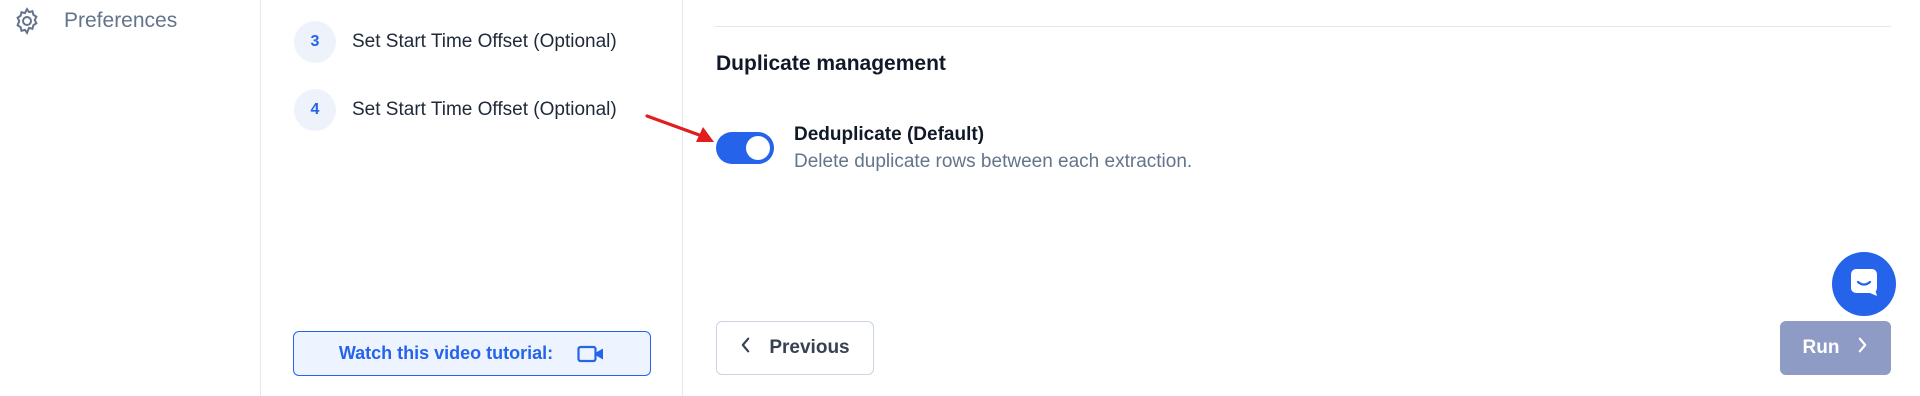  What do you see at coordinates (591, 354) in the screenshot?
I see `video-camera-icon` at bounding box center [591, 354].